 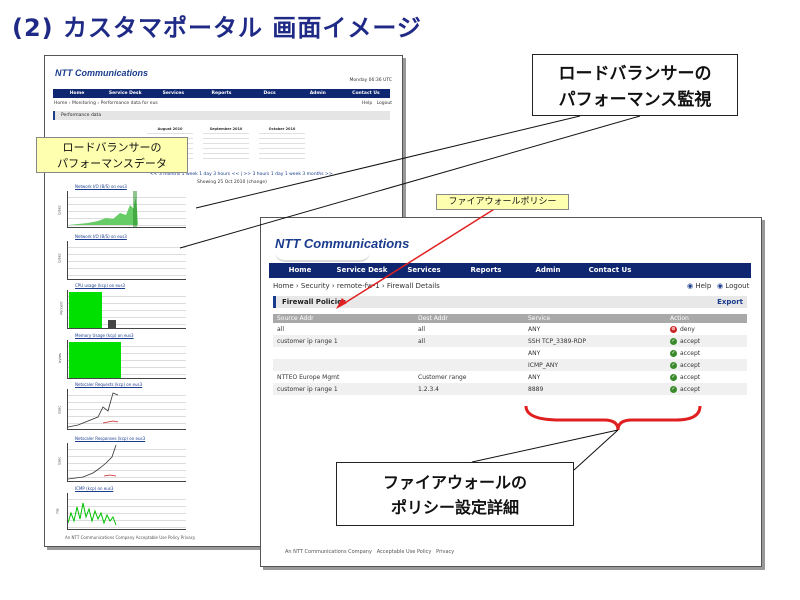 What do you see at coordinates (112, 155) in the screenshot?
I see `lb-data-callout: ロードバランサーの パフォーマンスデータ` at bounding box center [112, 155].